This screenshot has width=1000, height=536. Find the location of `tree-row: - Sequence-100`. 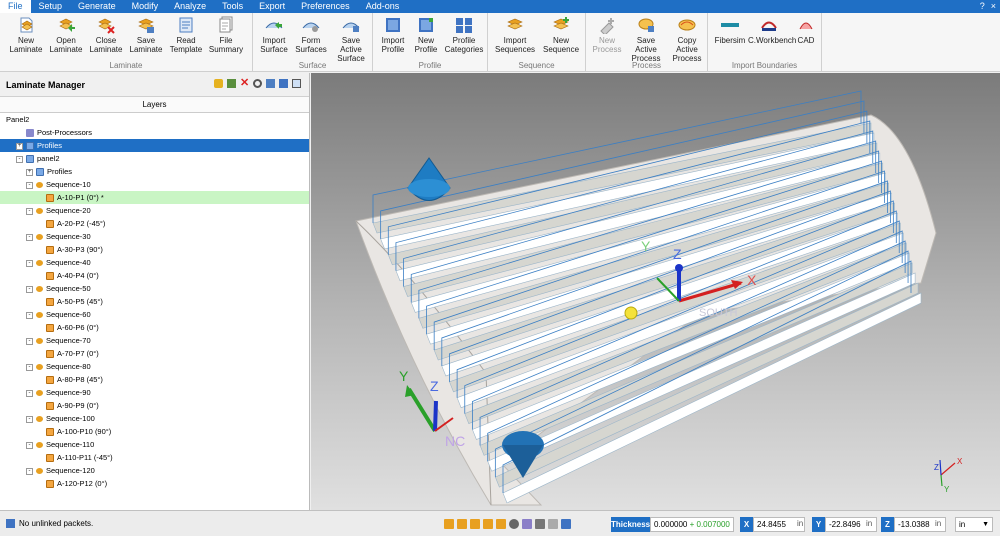

tree-row: - Sequence-100 is located at coordinates (154, 418).